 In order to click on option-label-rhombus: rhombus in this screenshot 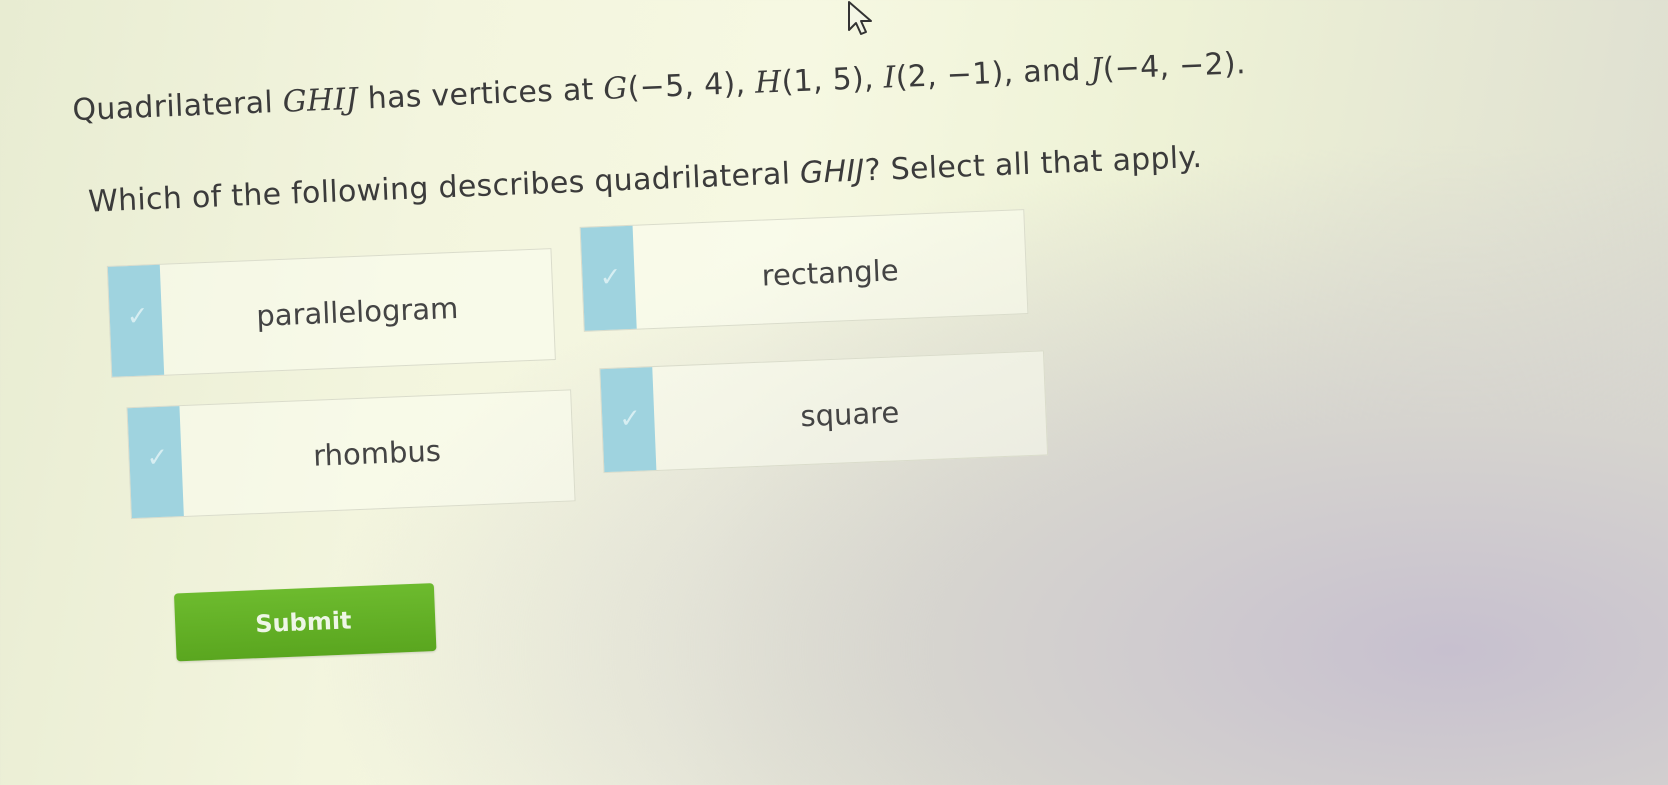, I will do `click(377, 453)`.